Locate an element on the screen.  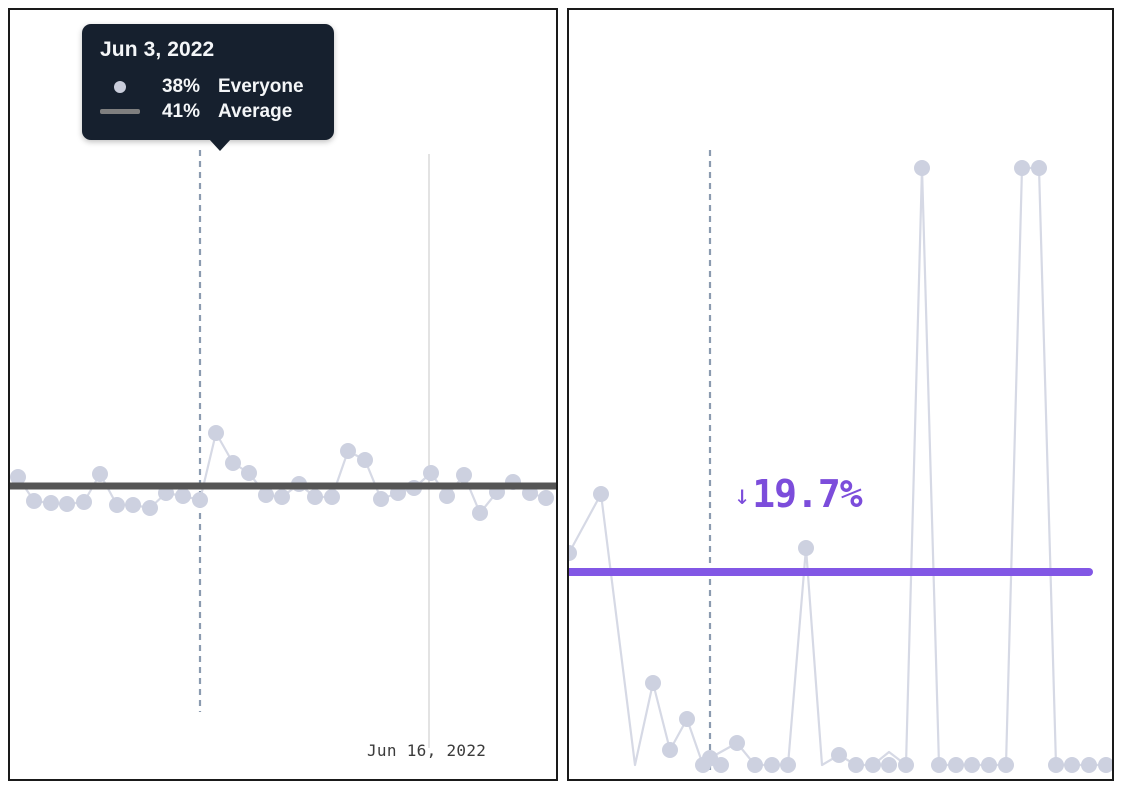
series-points-everyone-left is located at coordinates (282, 473).